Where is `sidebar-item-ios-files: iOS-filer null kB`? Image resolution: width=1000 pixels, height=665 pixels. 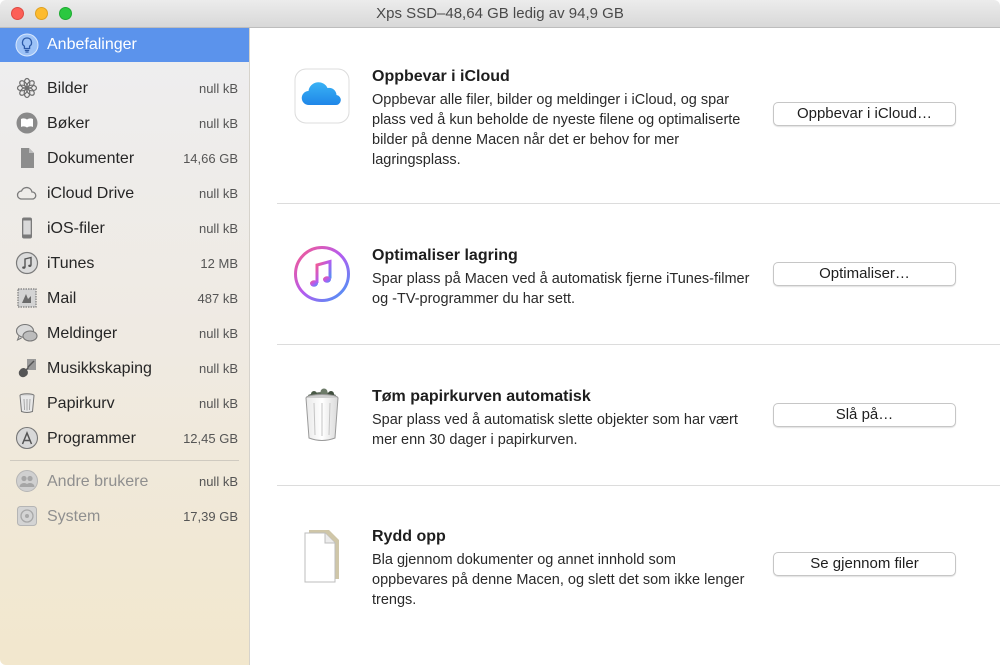
sidebar-item-ios-files: iOS-filer null kB is located at coordinates (124, 228).